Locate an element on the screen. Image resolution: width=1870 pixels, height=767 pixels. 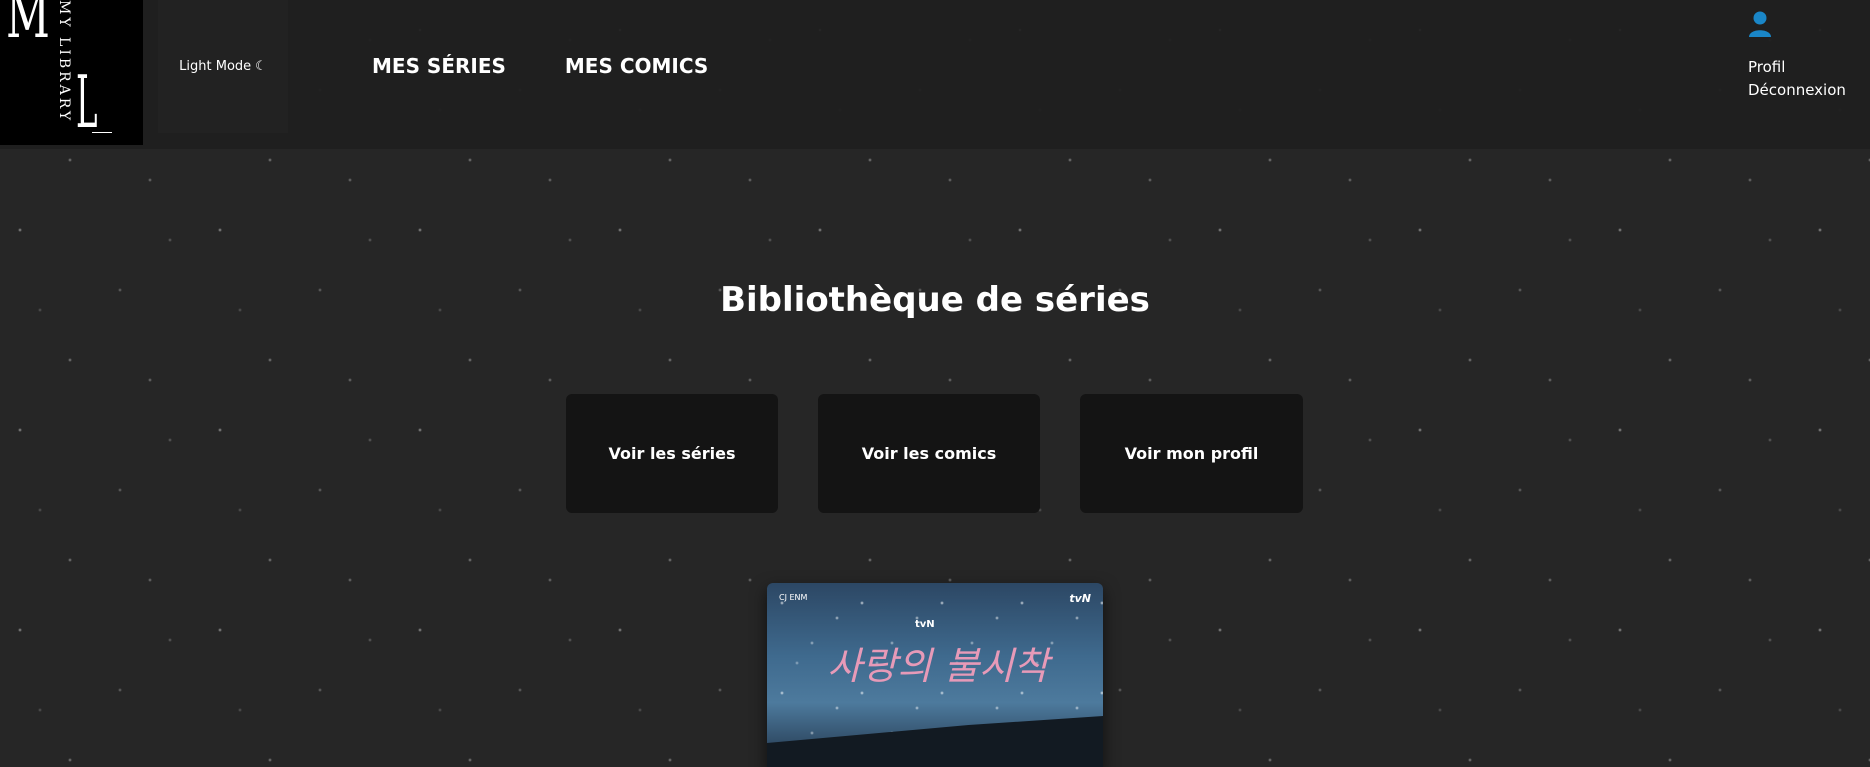
user-links: Profil Déconnexion is located at coordinates (1797, 78).